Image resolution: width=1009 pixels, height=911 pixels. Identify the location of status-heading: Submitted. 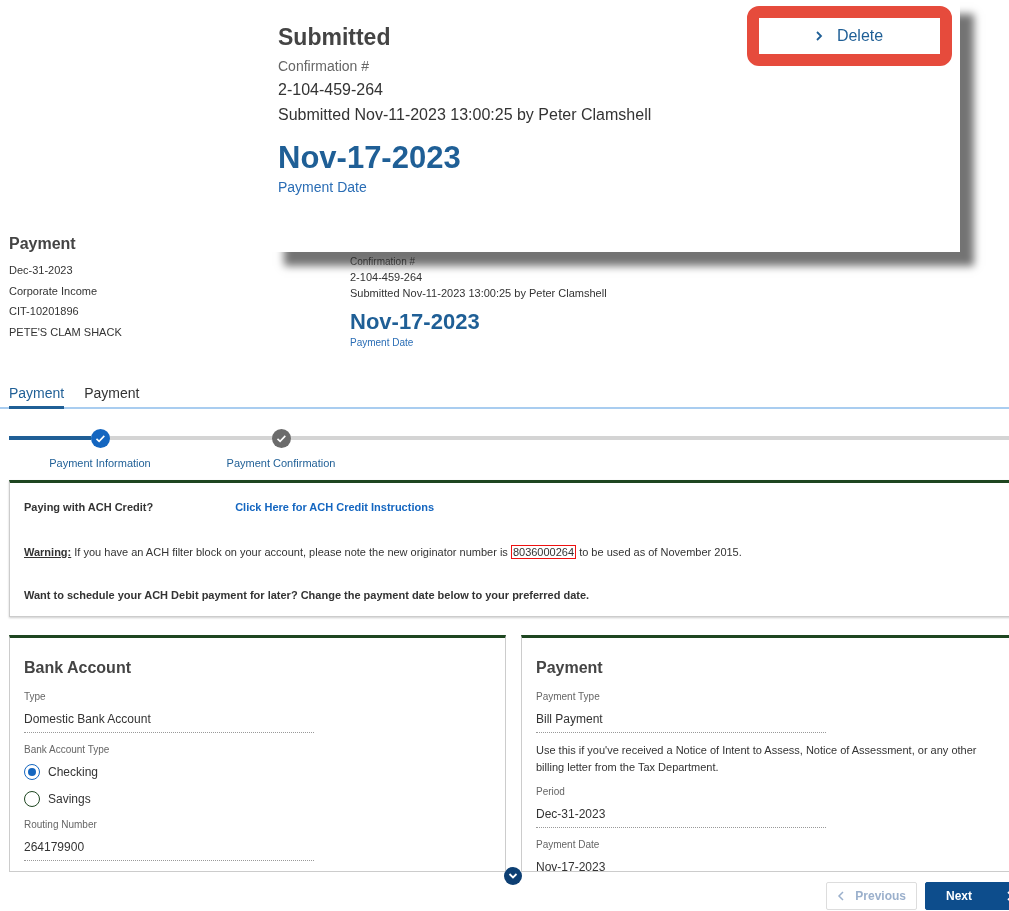
(334, 37).